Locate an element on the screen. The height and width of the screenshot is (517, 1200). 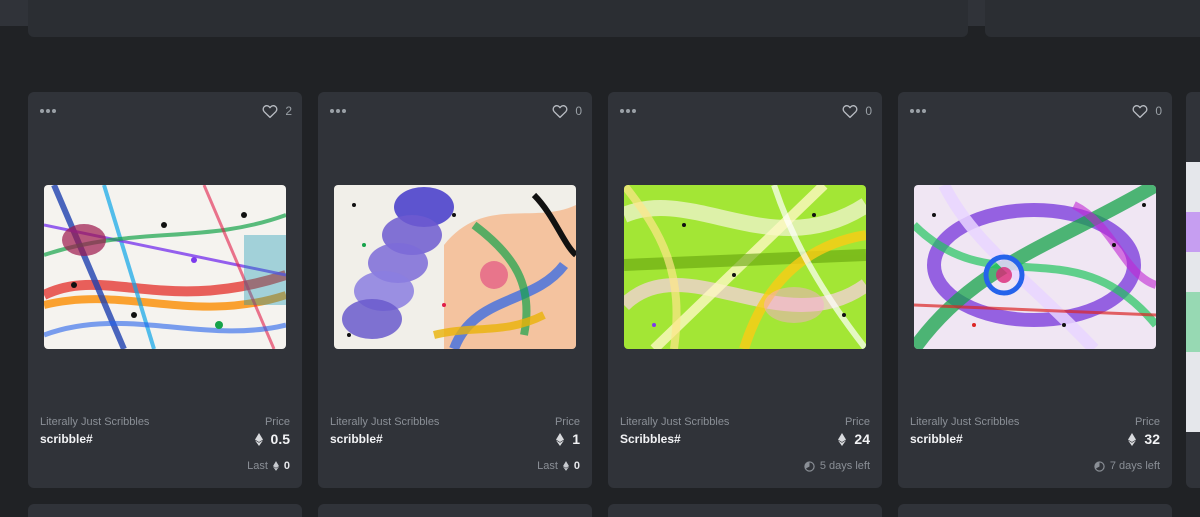
time-left: 7 days left is located at coordinates (1127, 466).